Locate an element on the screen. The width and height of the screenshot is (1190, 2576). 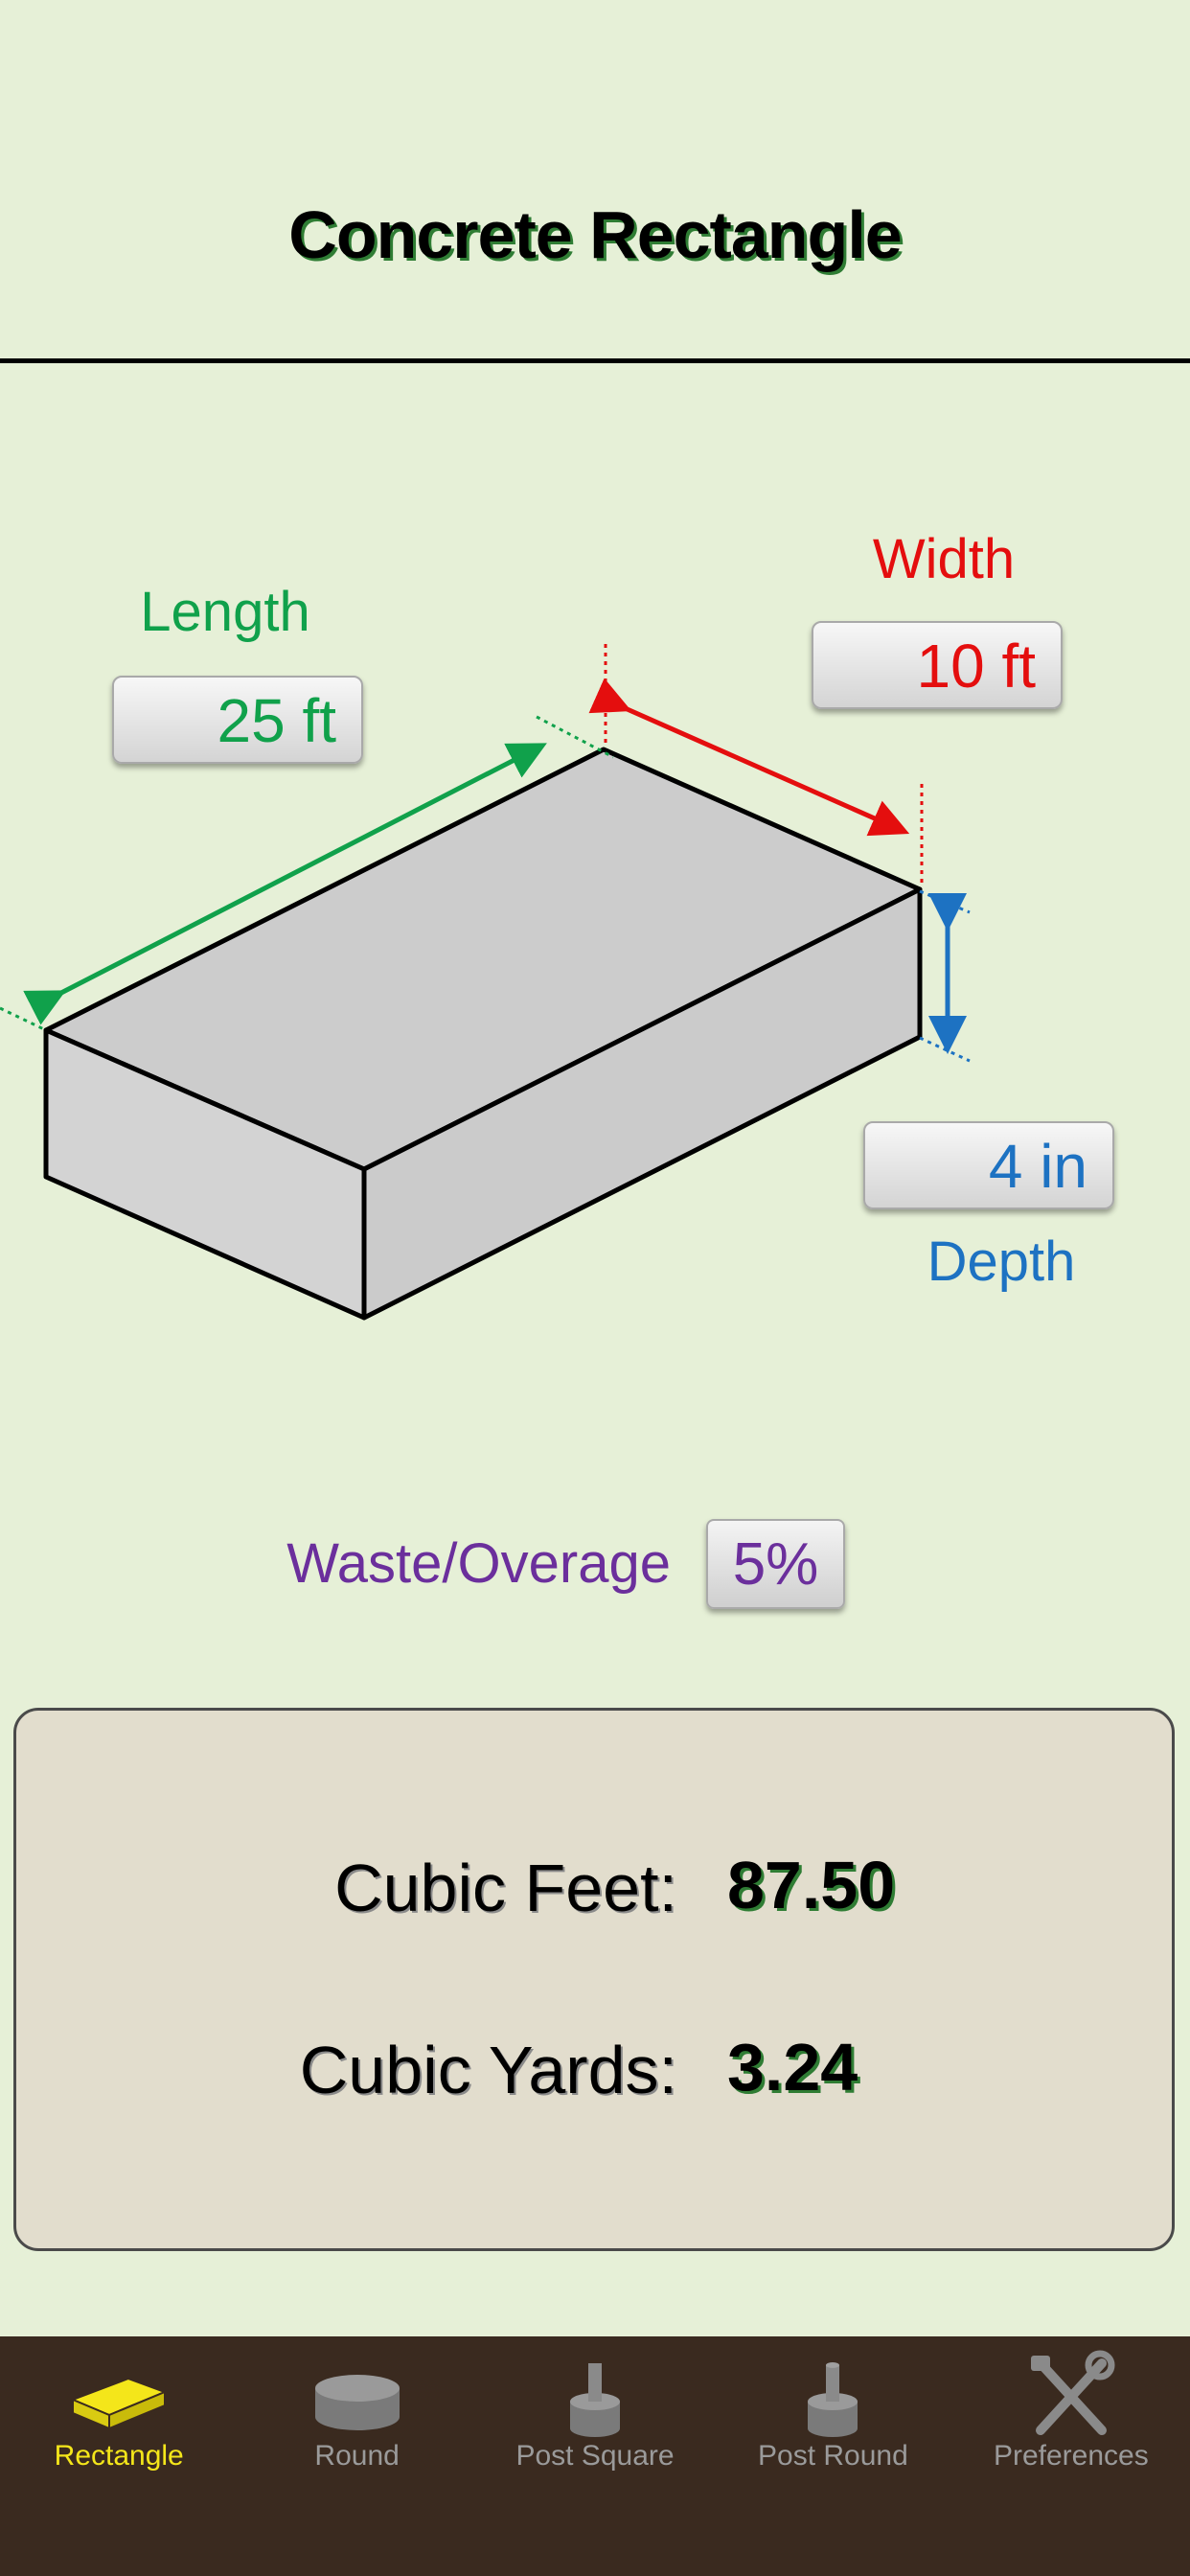
cylinder-icon is located at coordinates (357, 2402).